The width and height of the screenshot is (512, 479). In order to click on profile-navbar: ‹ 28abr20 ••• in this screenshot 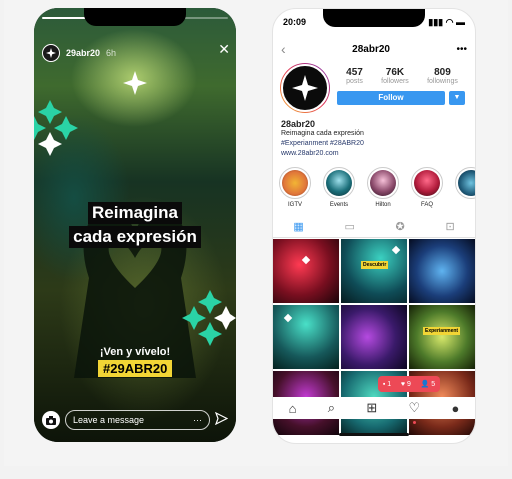, I will do `click(374, 49)`.